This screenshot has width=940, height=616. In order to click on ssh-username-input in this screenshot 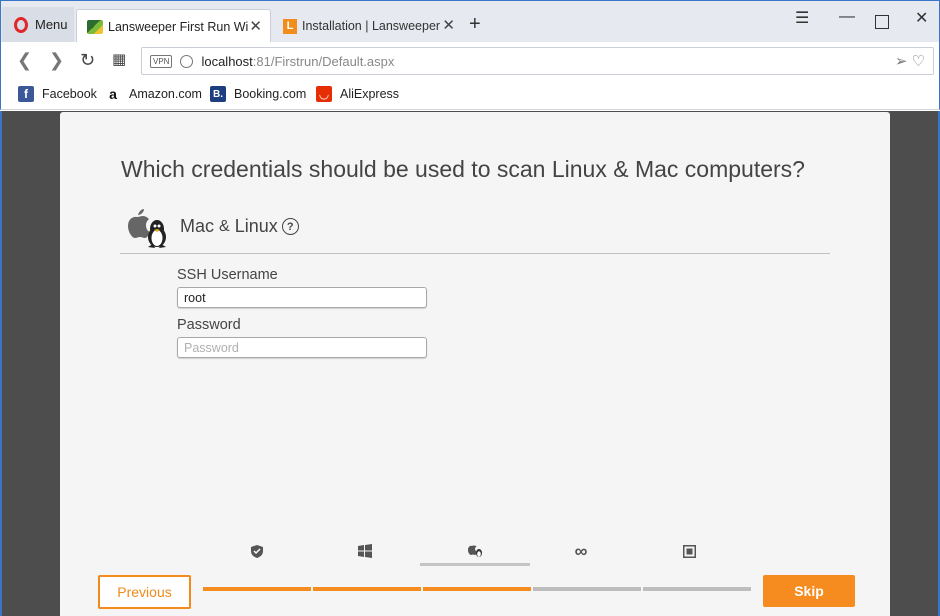, I will do `click(302, 297)`.